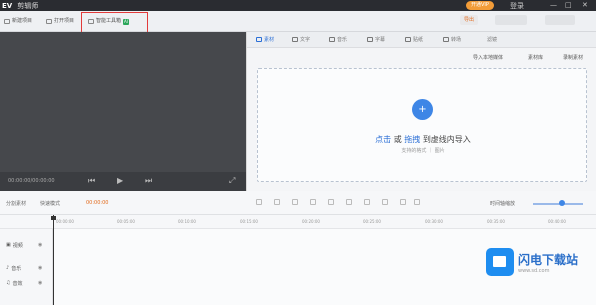 Image resolution: width=596 pixels, height=305 pixels. I want to click on zoom-slider, so click(558, 204).